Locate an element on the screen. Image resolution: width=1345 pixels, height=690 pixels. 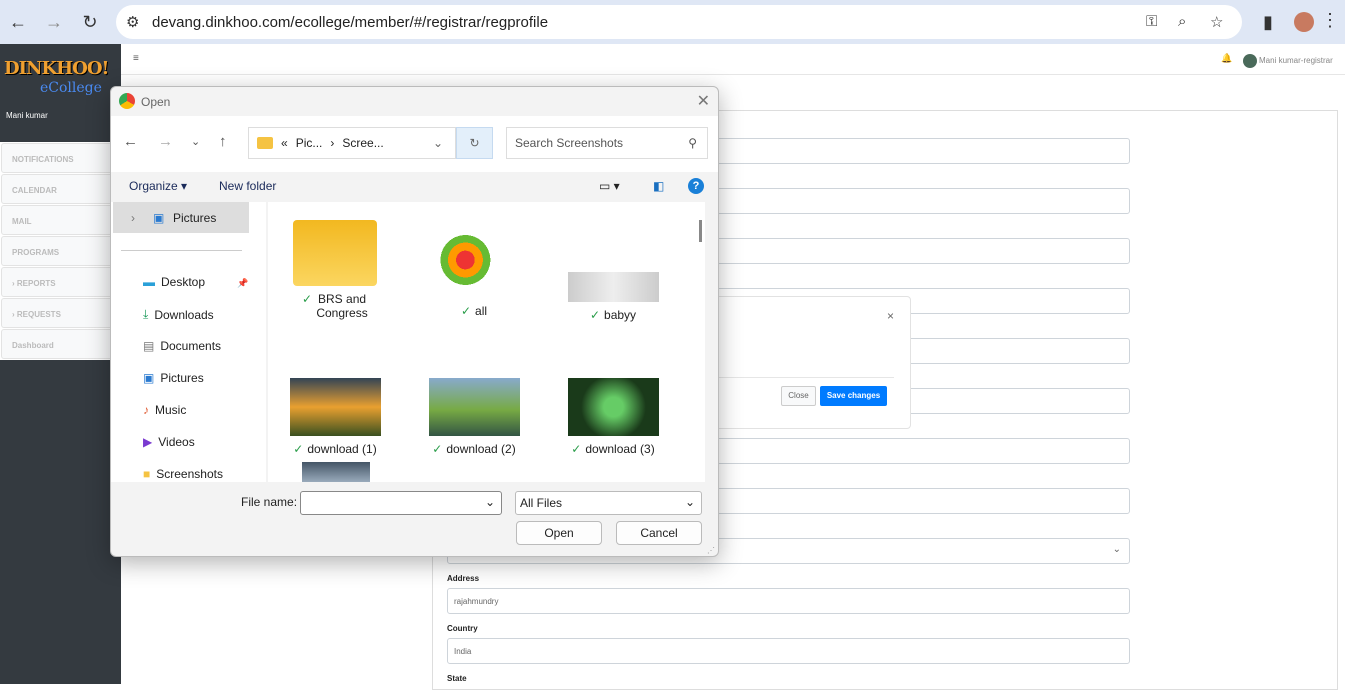
nav-item-documents: ▤ Documents is located at coordinates (182, 346).